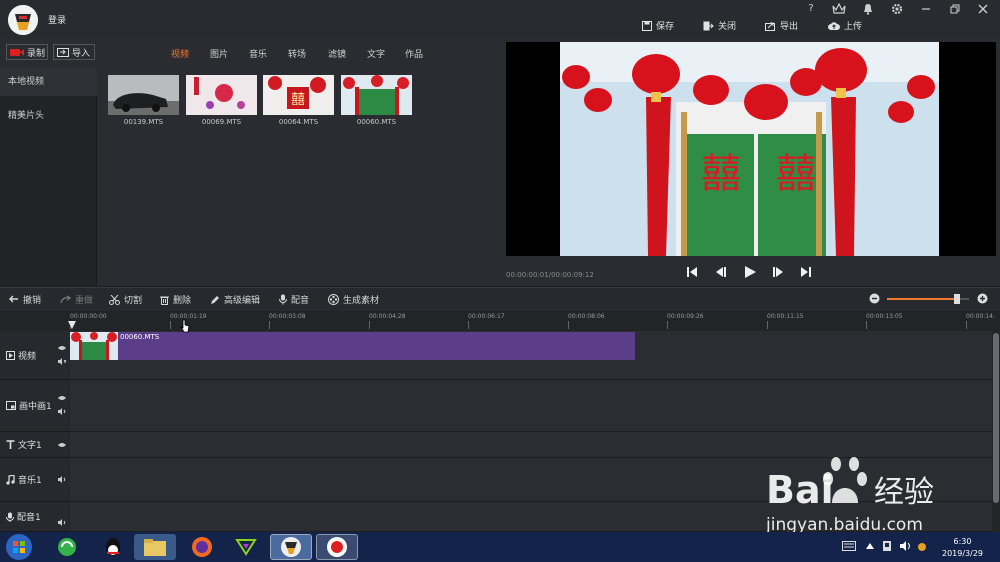  Describe the element at coordinates (298, 95) in the screenshot. I see `media-thumbnail: 囍` at that location.